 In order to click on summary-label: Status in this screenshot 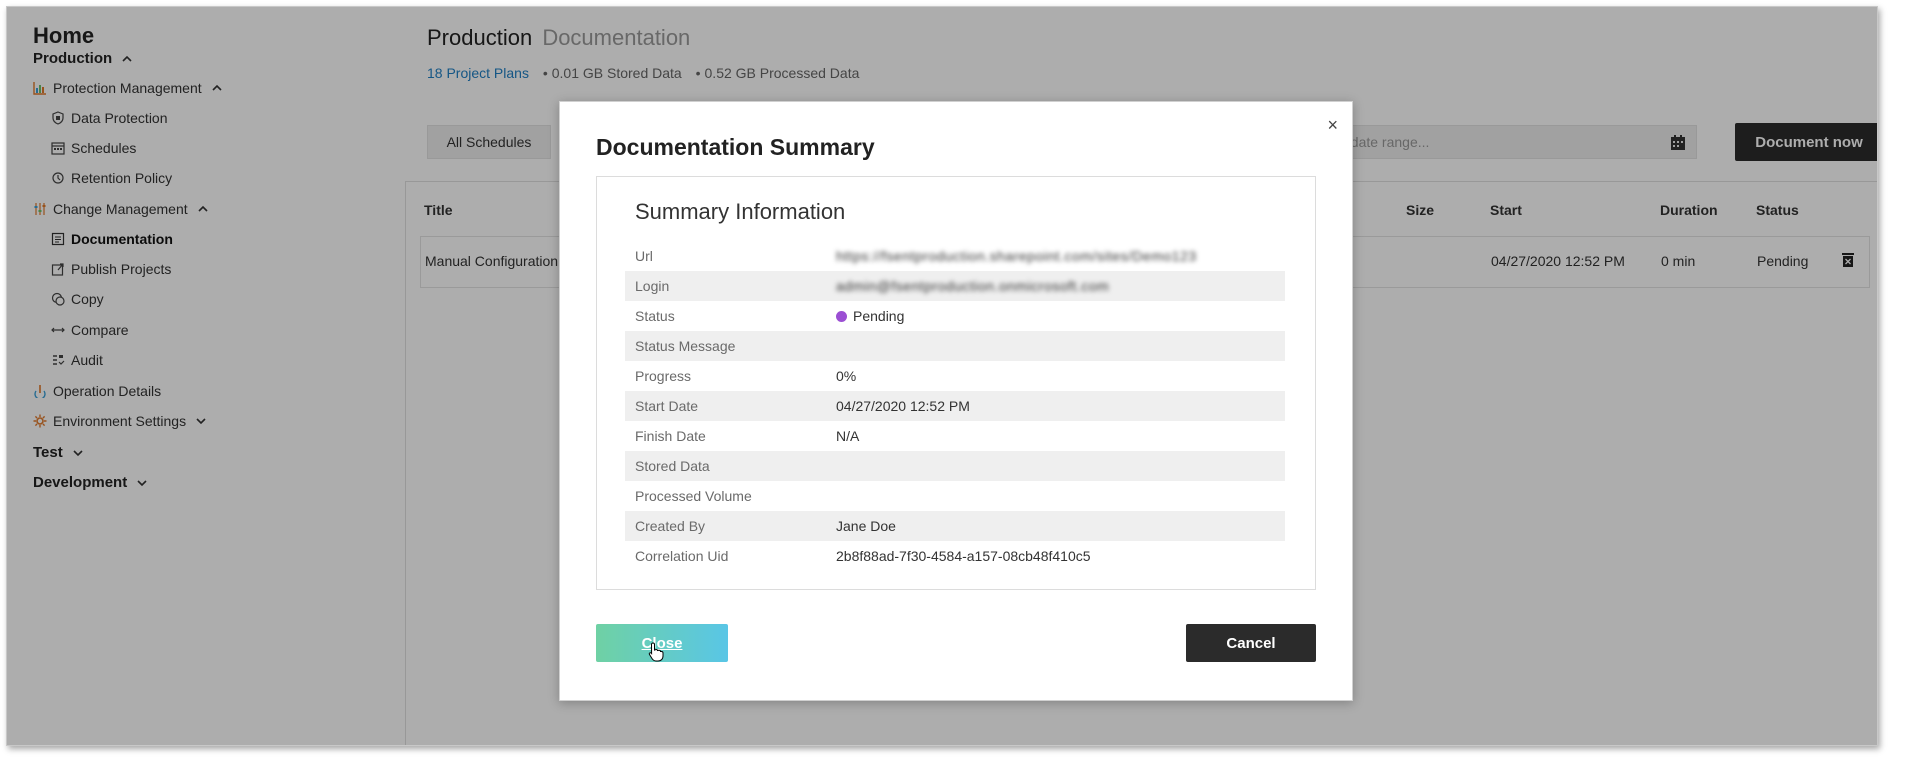, I will do `click(655, 316)`.